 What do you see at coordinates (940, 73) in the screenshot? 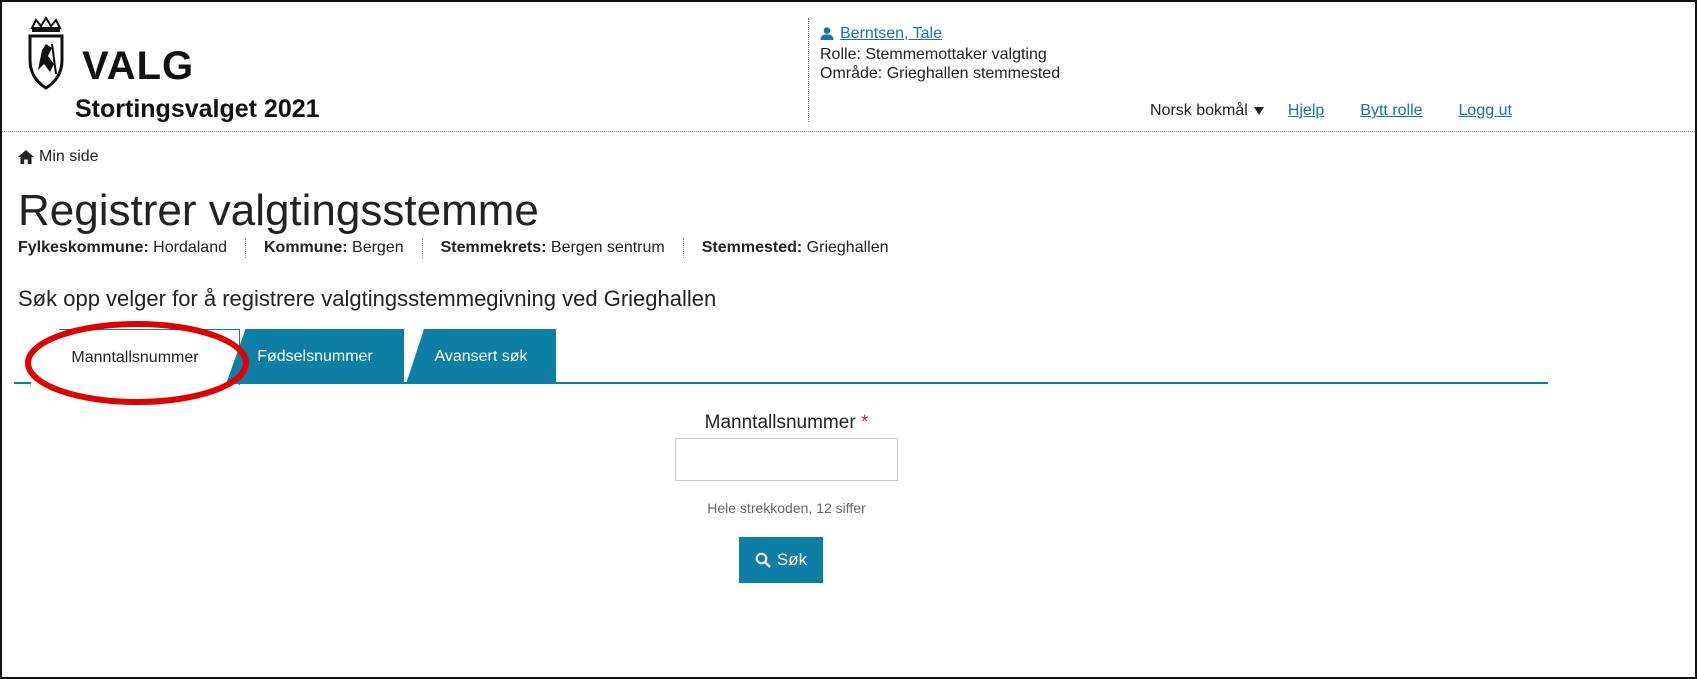
I see `user-area: Område: Grieghallen stemmested` at bounding box center [940, 73].